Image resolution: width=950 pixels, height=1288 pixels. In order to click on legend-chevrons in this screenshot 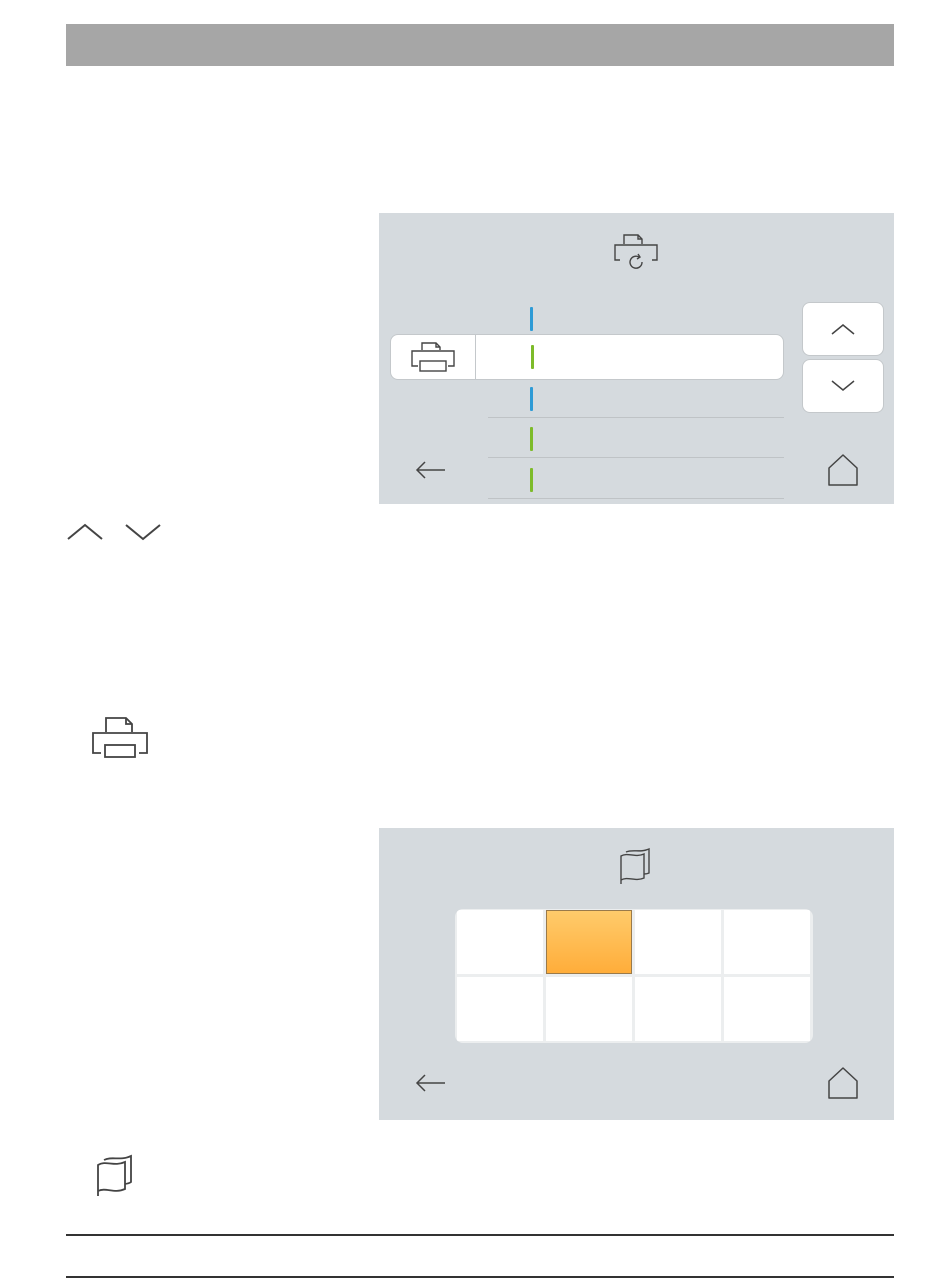, I will do `click(119, 533)`.